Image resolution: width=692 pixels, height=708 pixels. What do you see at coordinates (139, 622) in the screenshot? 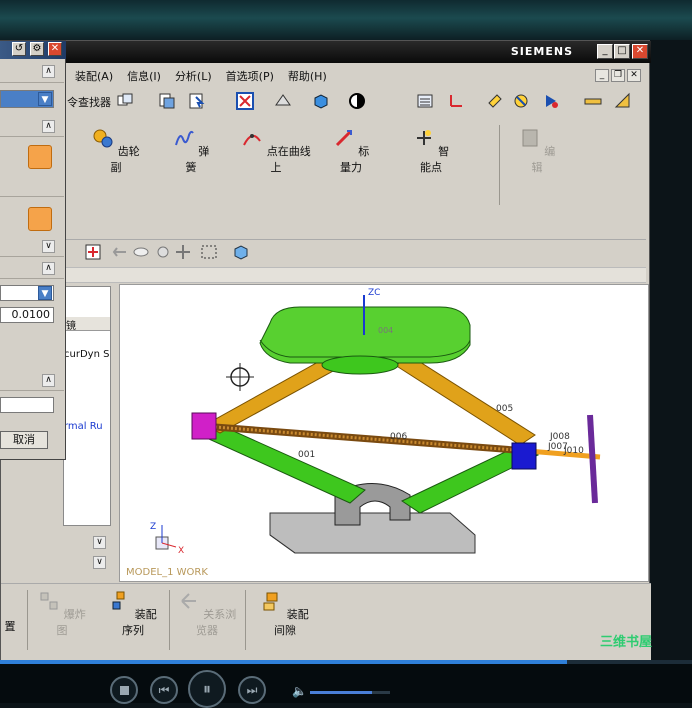
I see `tool-label: 装配序列` at bounding box center [139, 622].